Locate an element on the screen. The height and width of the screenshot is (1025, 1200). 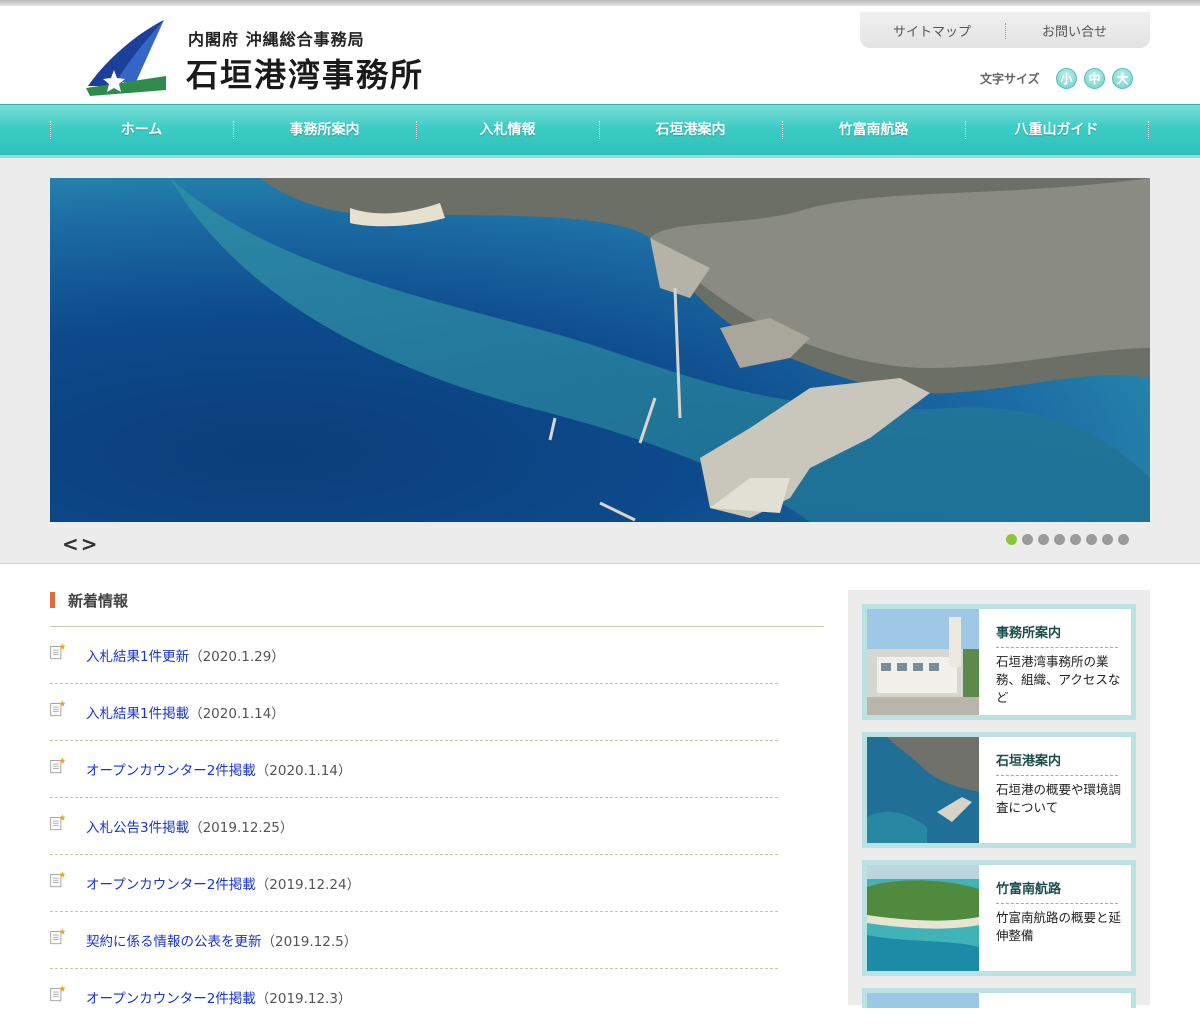
news-date: （2019.12.5） is located at coordinates (309, 942).